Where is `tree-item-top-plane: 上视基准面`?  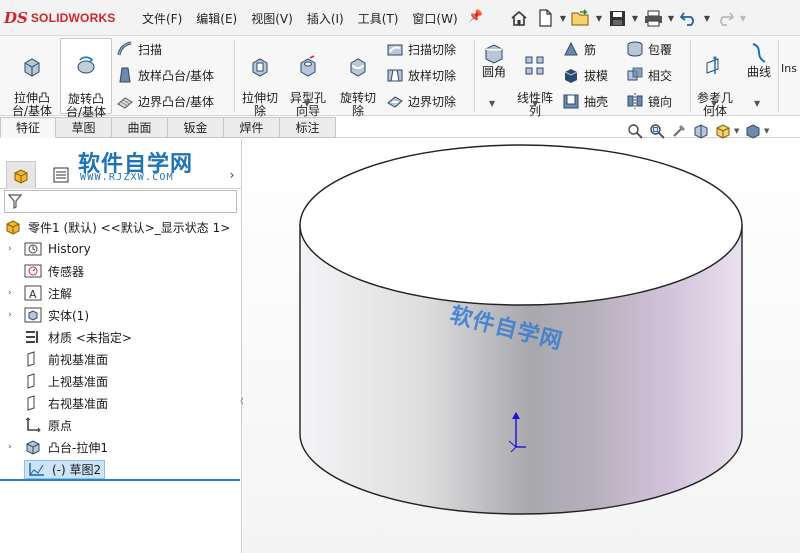
tree-item-top-plane: 上视基准面 is located at coordinates (58, 381).